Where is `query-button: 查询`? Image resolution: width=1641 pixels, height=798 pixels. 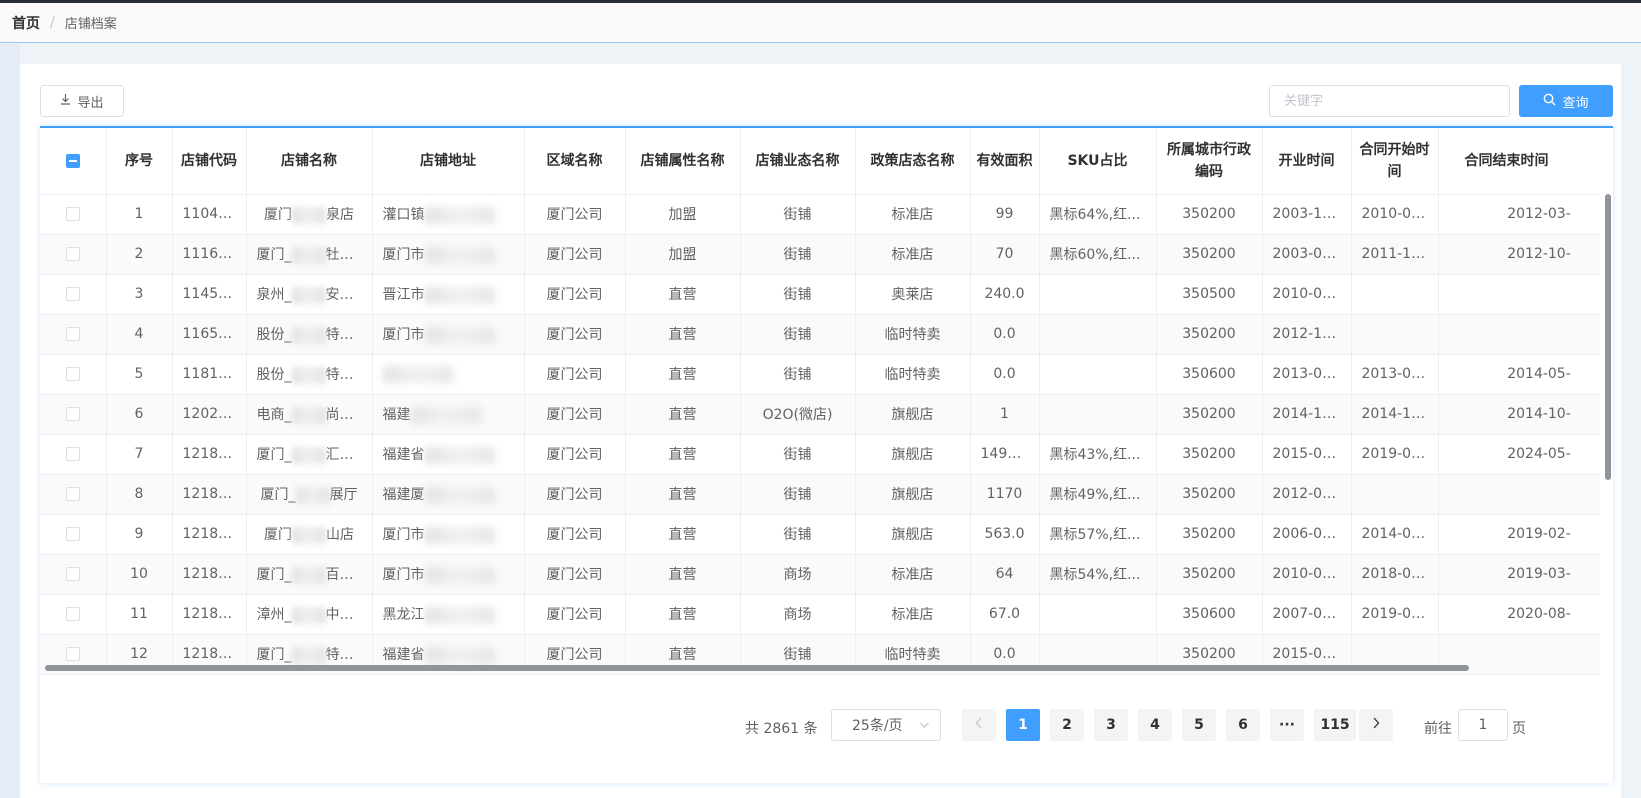
query-button: 查询 is located at coordinates (1566, 101).